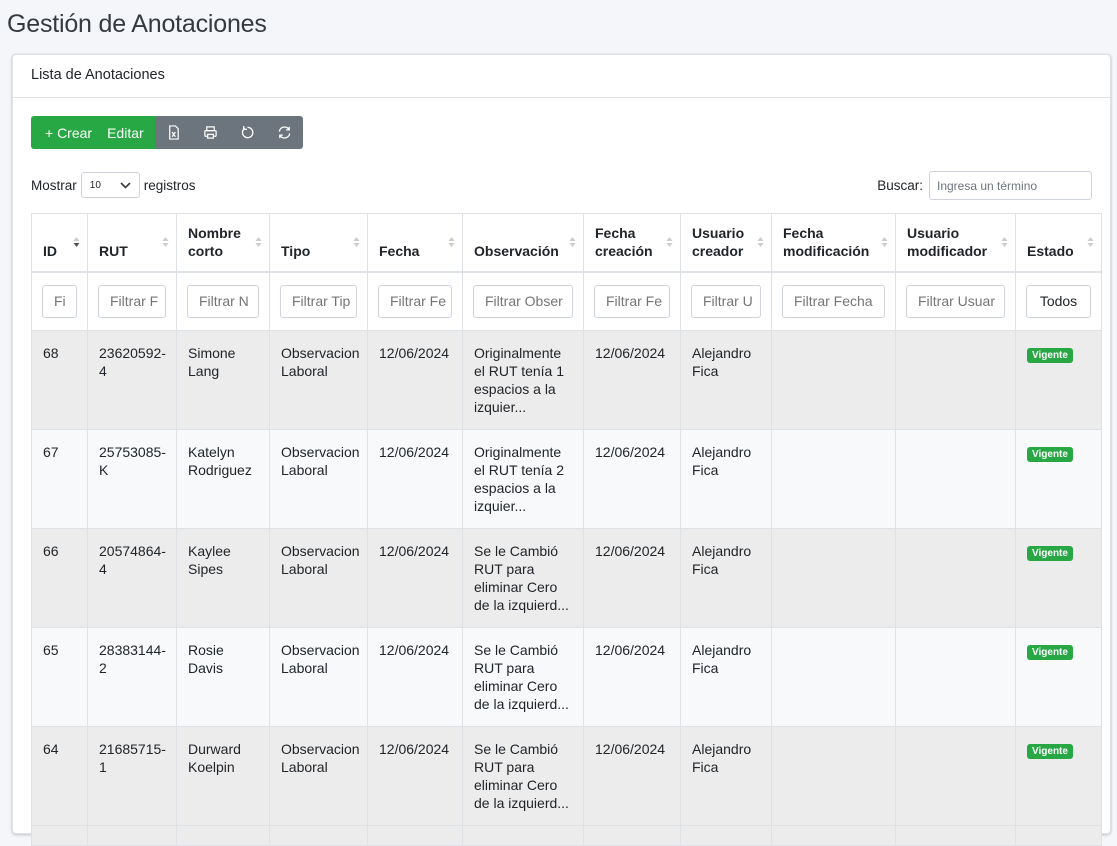  What do you see at coordinates (67, 132) in the screenshot?
I see `create-button: + Crear` at bounding box center [67, 132].